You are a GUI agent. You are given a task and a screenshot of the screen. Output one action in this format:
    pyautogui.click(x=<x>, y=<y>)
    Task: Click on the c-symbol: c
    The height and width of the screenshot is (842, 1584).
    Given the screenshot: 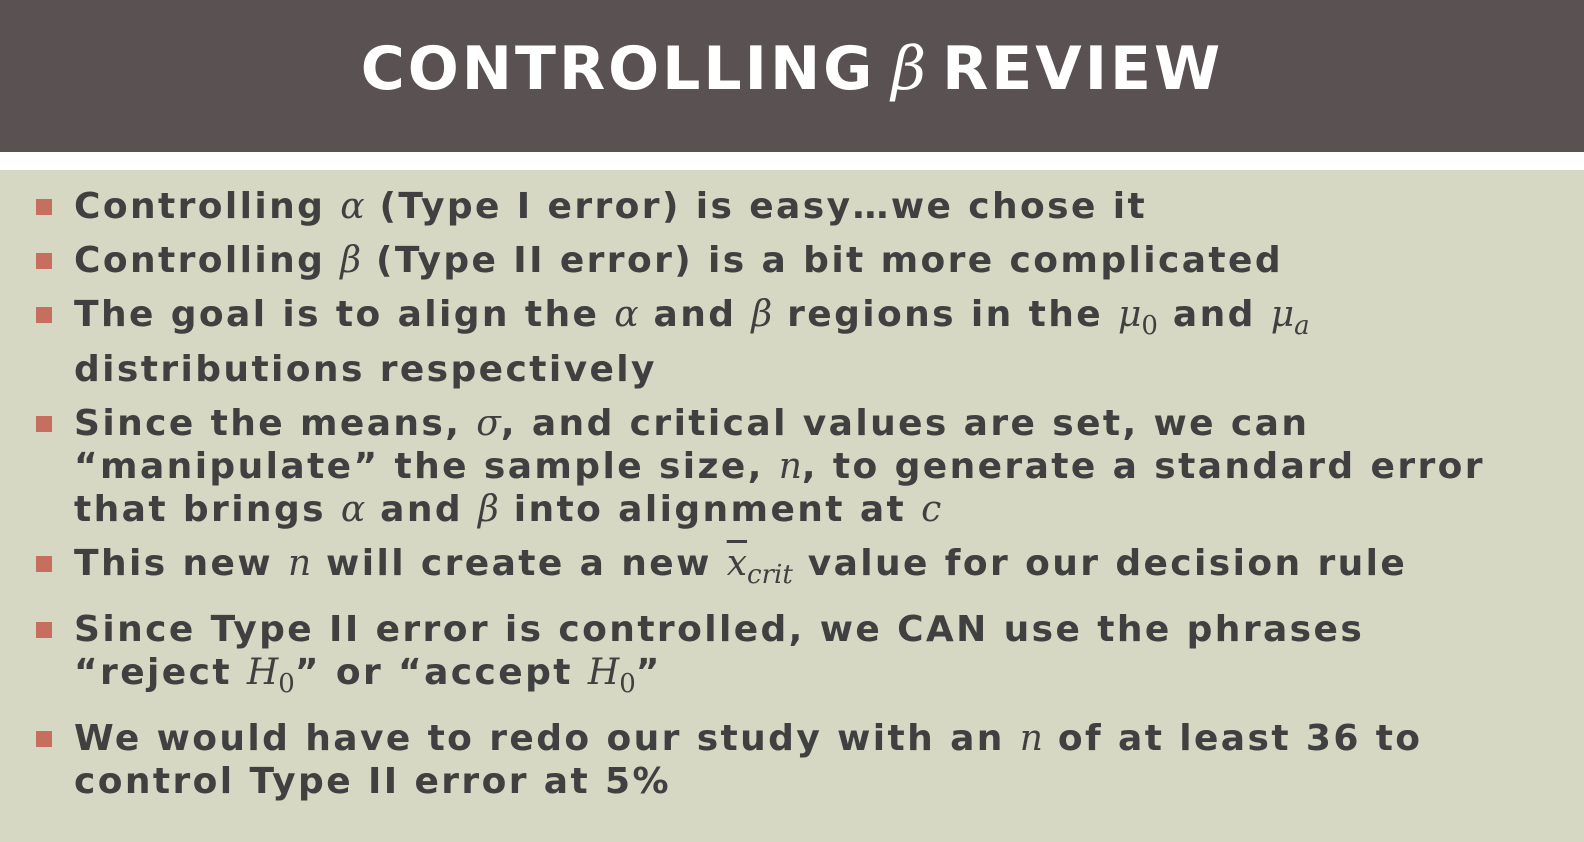 What is the action you would take?
    pyautogui.click(x=931, y=509)
    